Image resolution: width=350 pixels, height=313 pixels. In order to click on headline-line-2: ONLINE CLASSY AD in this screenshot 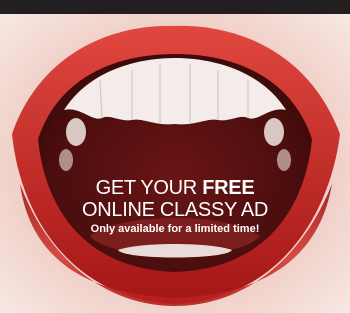, I will do `click(175, 210)`.